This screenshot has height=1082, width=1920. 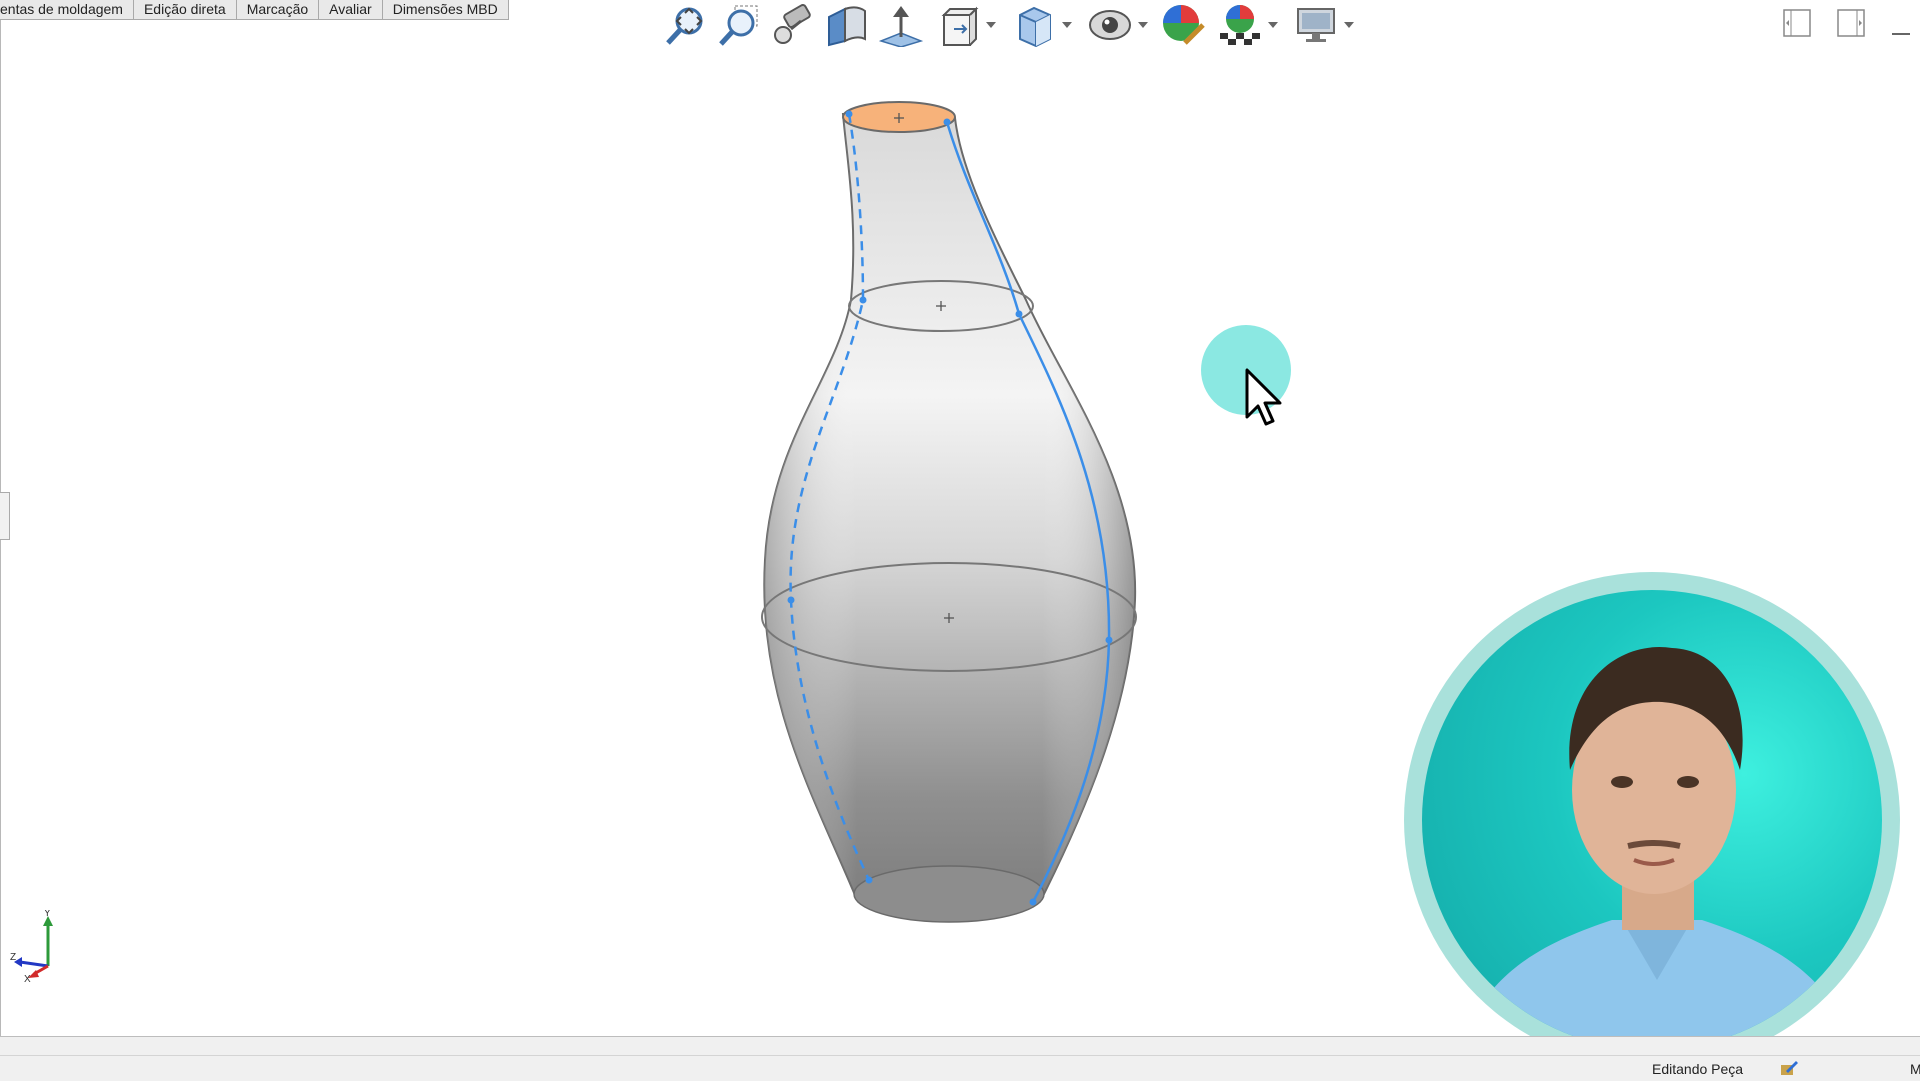 I want to click on tab-mold-tools: entas de moldagem, so click(x=67, y=10).